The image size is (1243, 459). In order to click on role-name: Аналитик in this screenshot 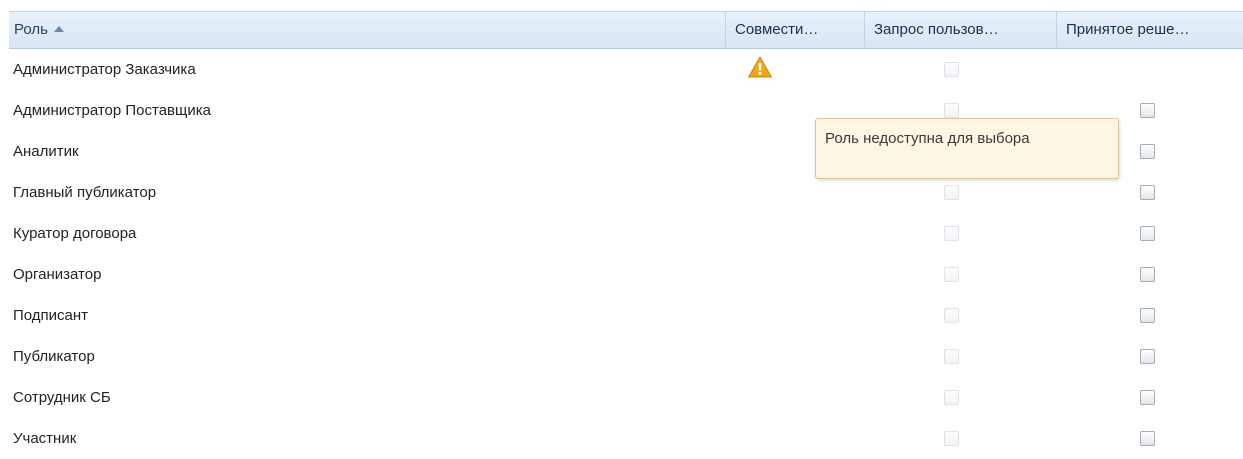, I will do `click(46, 151)`.